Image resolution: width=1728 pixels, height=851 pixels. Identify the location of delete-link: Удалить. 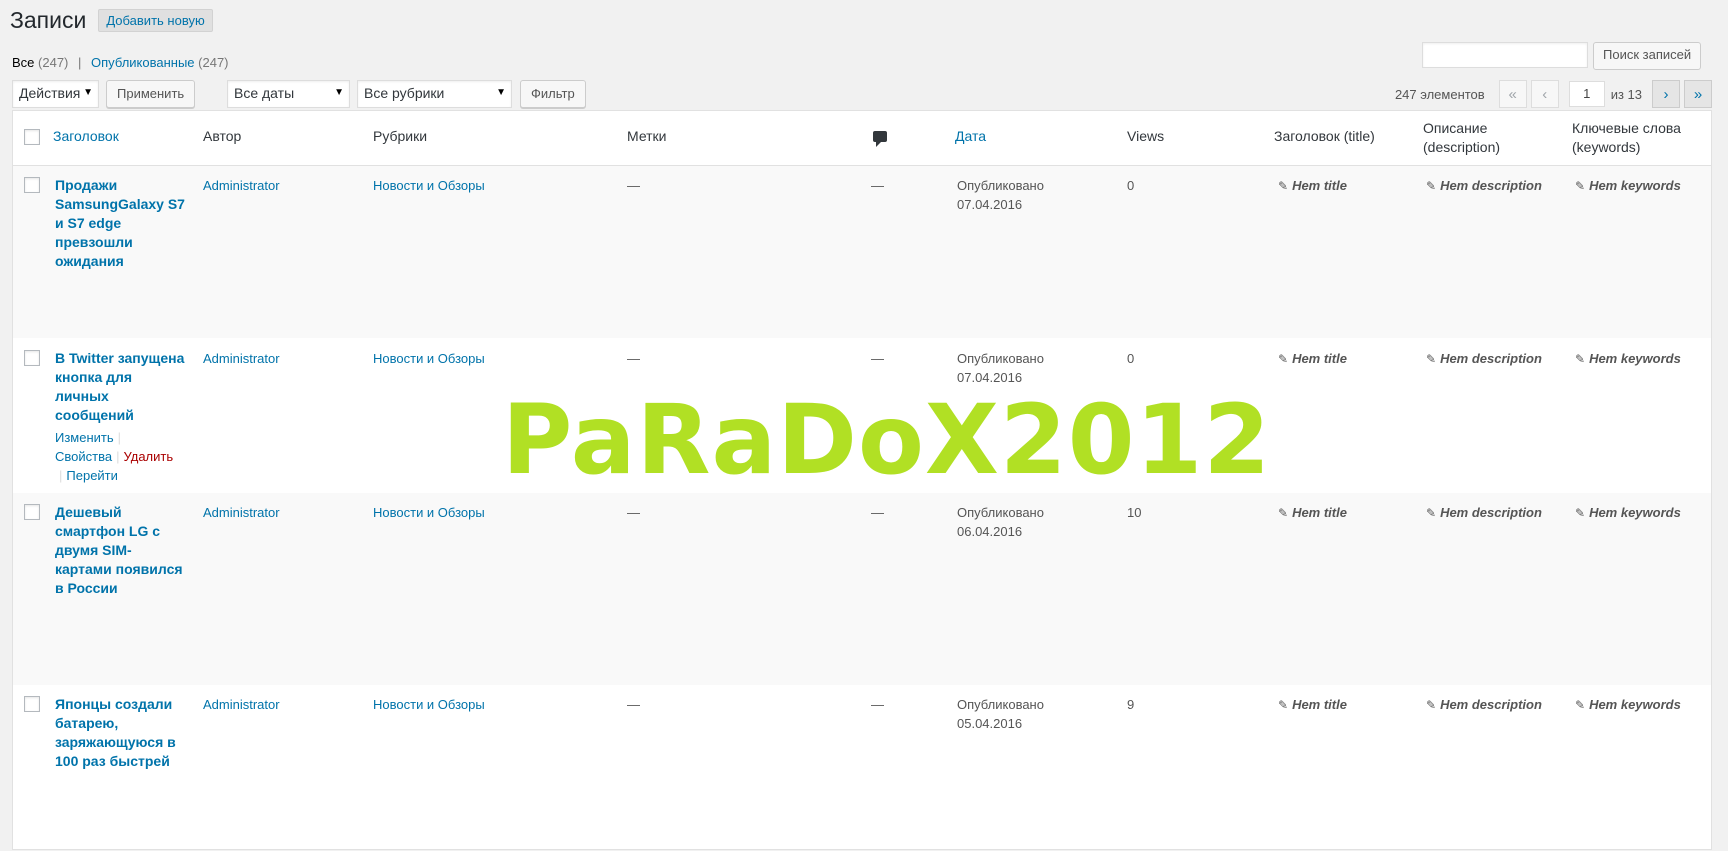
(148, 456).